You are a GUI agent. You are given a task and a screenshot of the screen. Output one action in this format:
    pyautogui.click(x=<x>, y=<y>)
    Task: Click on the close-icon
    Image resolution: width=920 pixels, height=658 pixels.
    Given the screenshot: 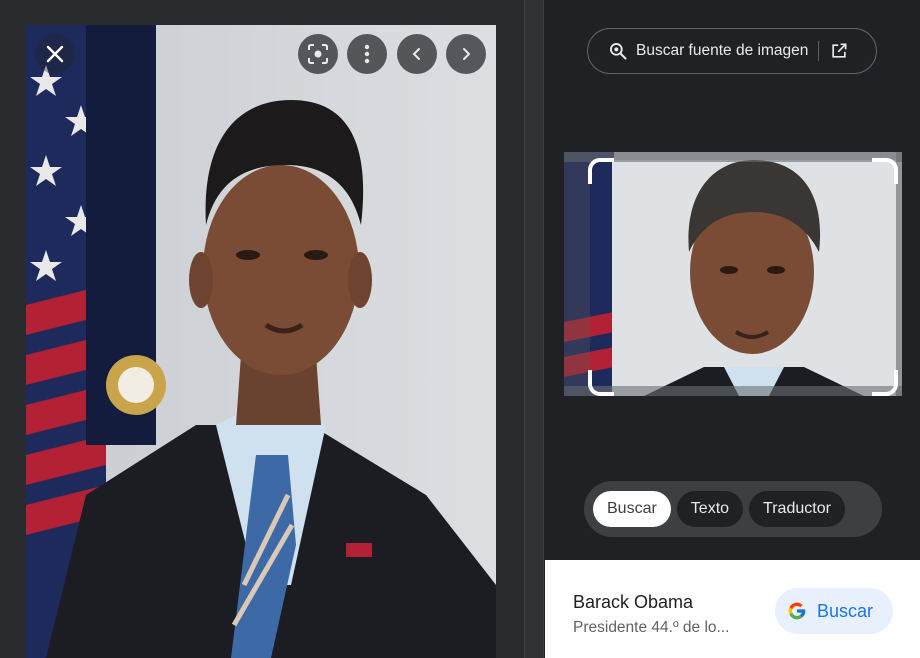 What is the action you would take?
    pyautogui.click(x=55, y=54)
    